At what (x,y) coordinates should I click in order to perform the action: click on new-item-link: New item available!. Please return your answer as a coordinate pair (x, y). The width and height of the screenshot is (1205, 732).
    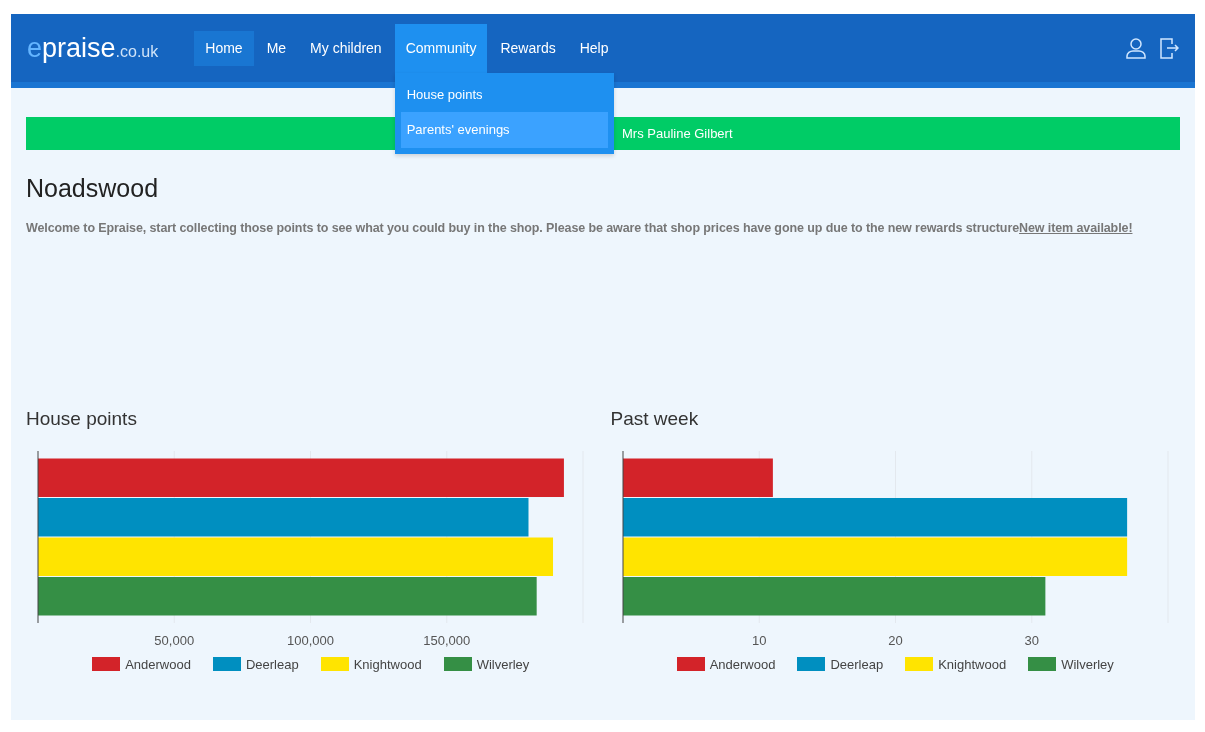
    Looking at the image, I should click on (1076, 227).